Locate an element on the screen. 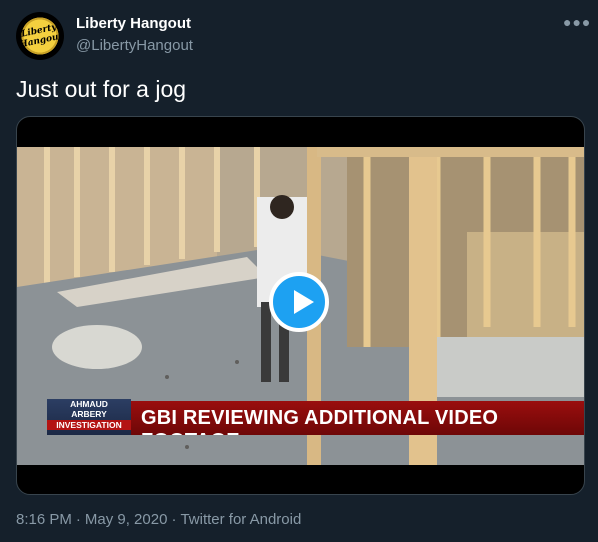 The height and width of the screenshot is (542, 598). play-icon is located at coordinates (299, 302).